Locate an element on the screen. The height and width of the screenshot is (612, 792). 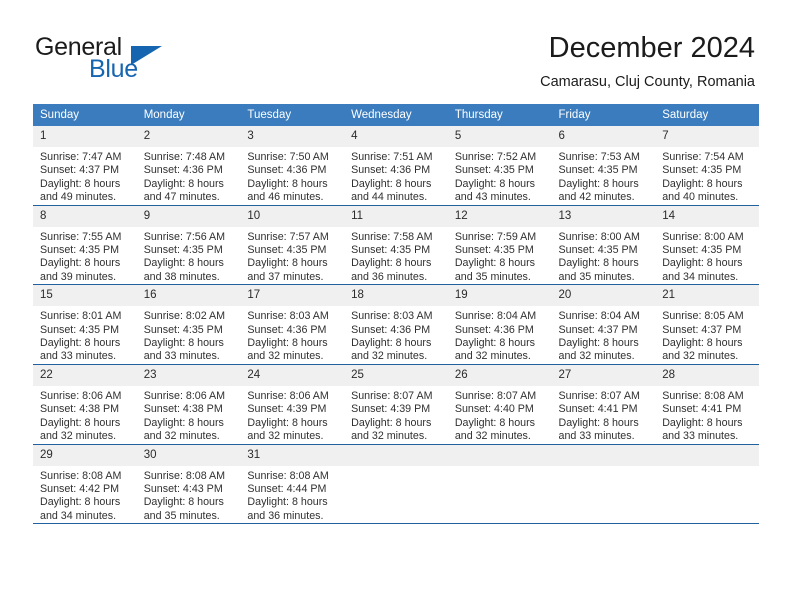
day-number is located at coordinates (707, 455).